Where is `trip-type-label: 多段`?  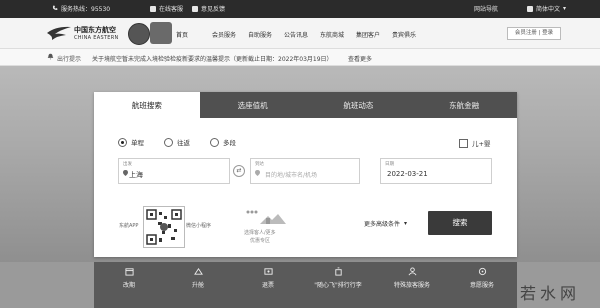 trip-type-label: 多段 is located at coordinates (229, 143).